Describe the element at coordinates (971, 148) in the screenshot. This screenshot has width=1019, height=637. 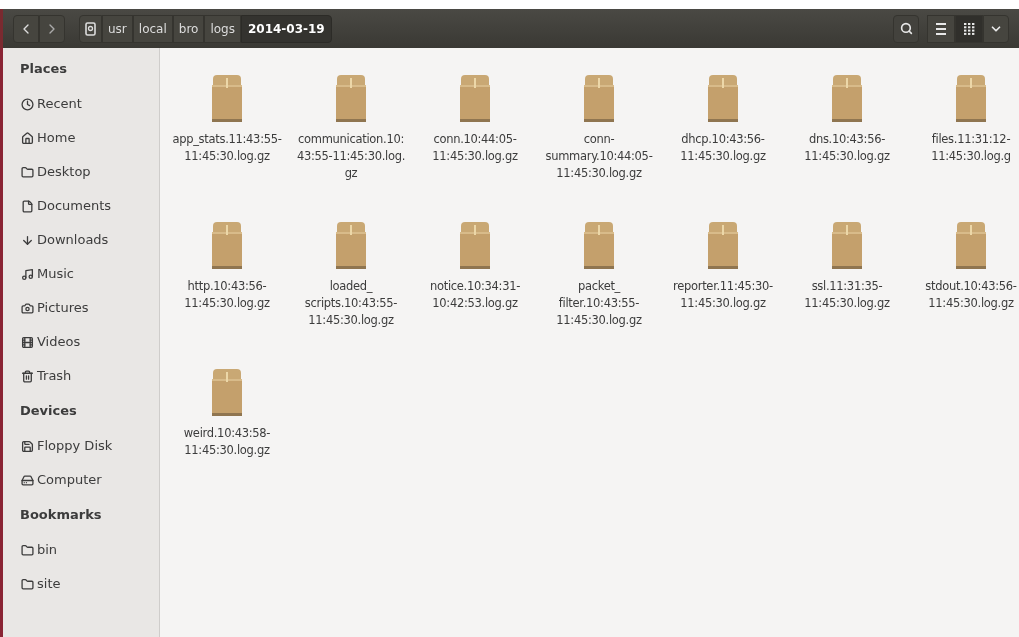
I see `file-name: files.11:31:12- 11:45:30.log.g` at that location.